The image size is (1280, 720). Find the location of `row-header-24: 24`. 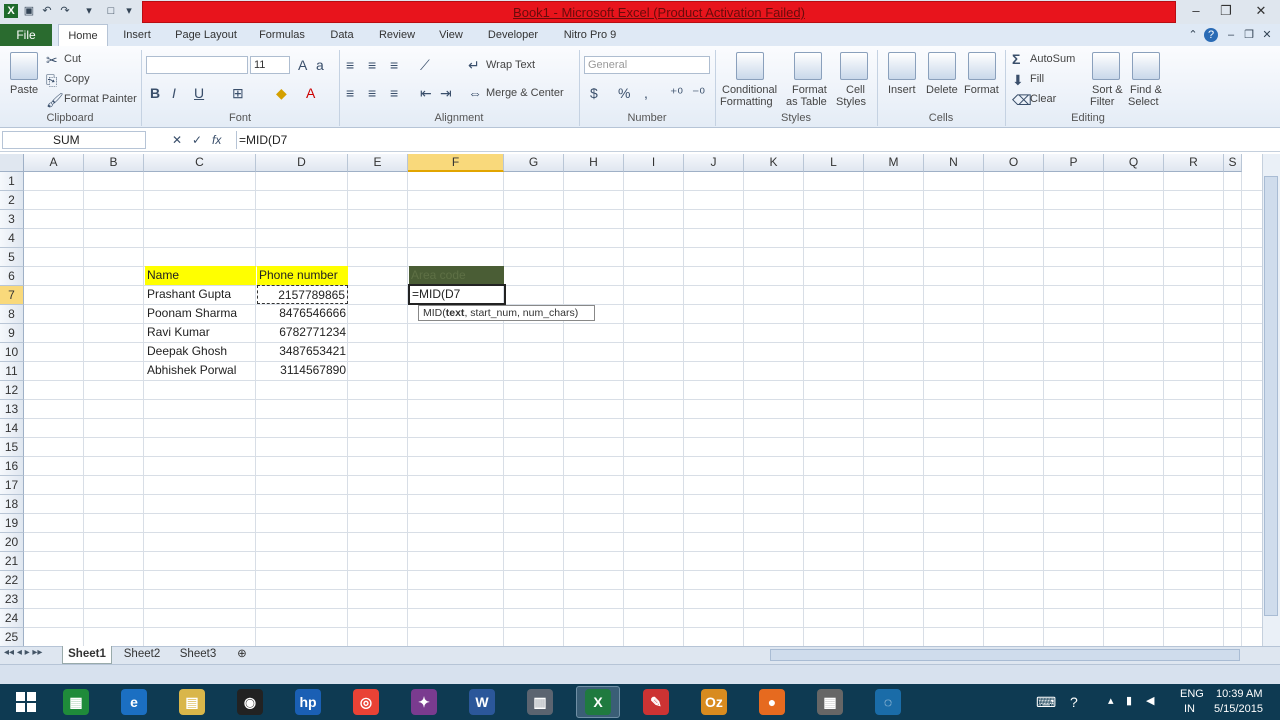

row-header-24: 24 is located at coordinates (12, 618).